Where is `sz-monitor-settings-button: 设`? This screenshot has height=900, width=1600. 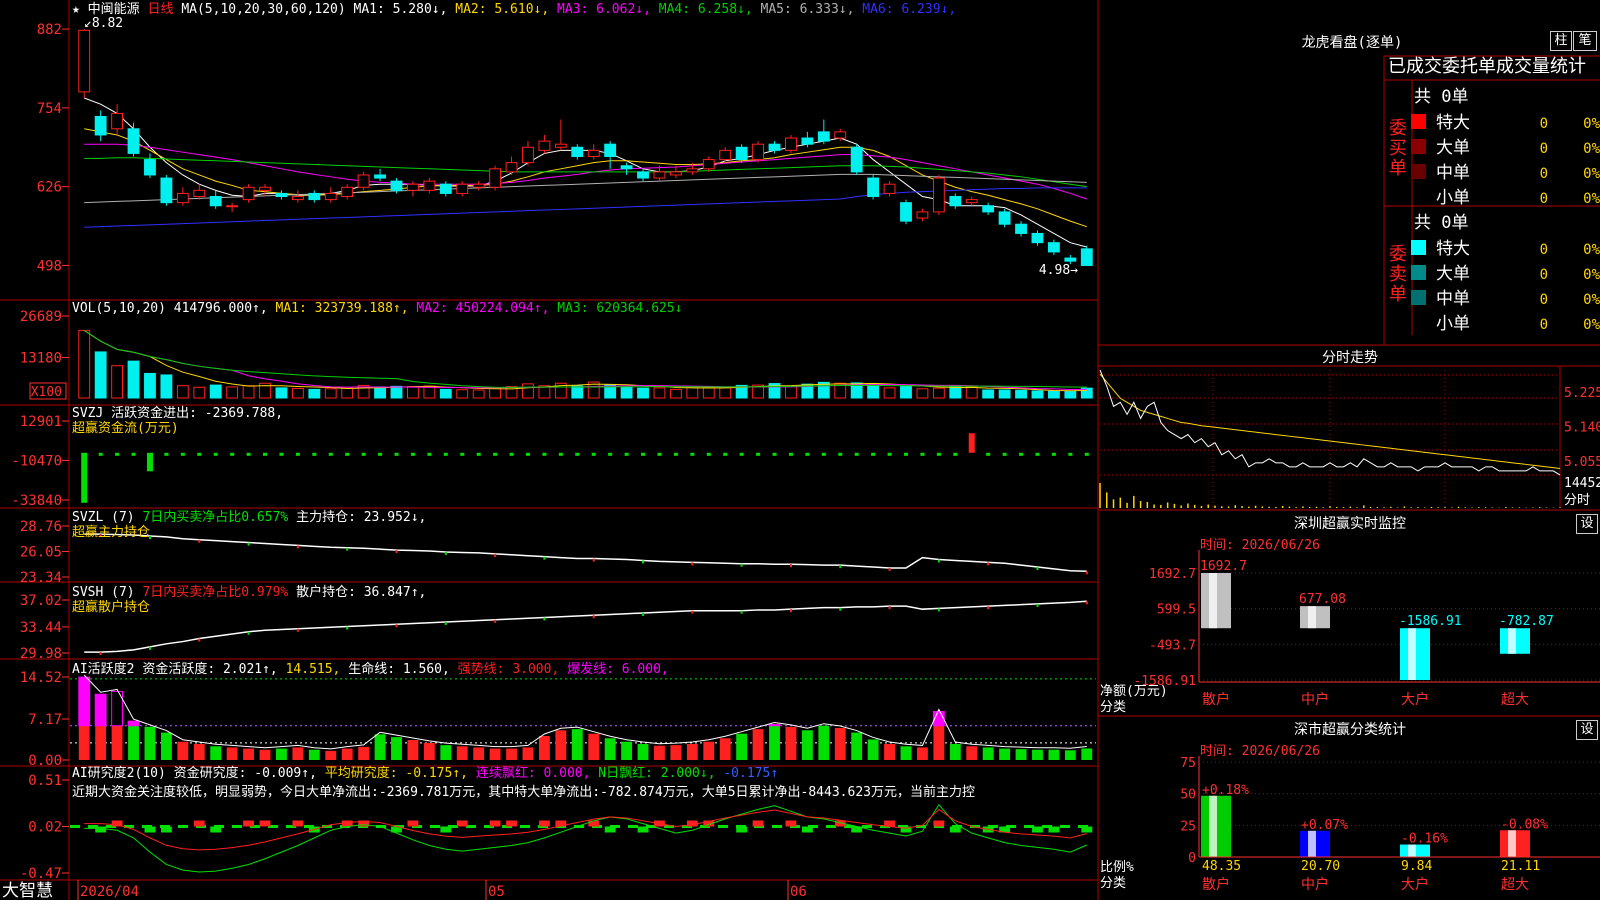 sz-monitor-settings-button: 设 is located at coordinates (1587, 524).